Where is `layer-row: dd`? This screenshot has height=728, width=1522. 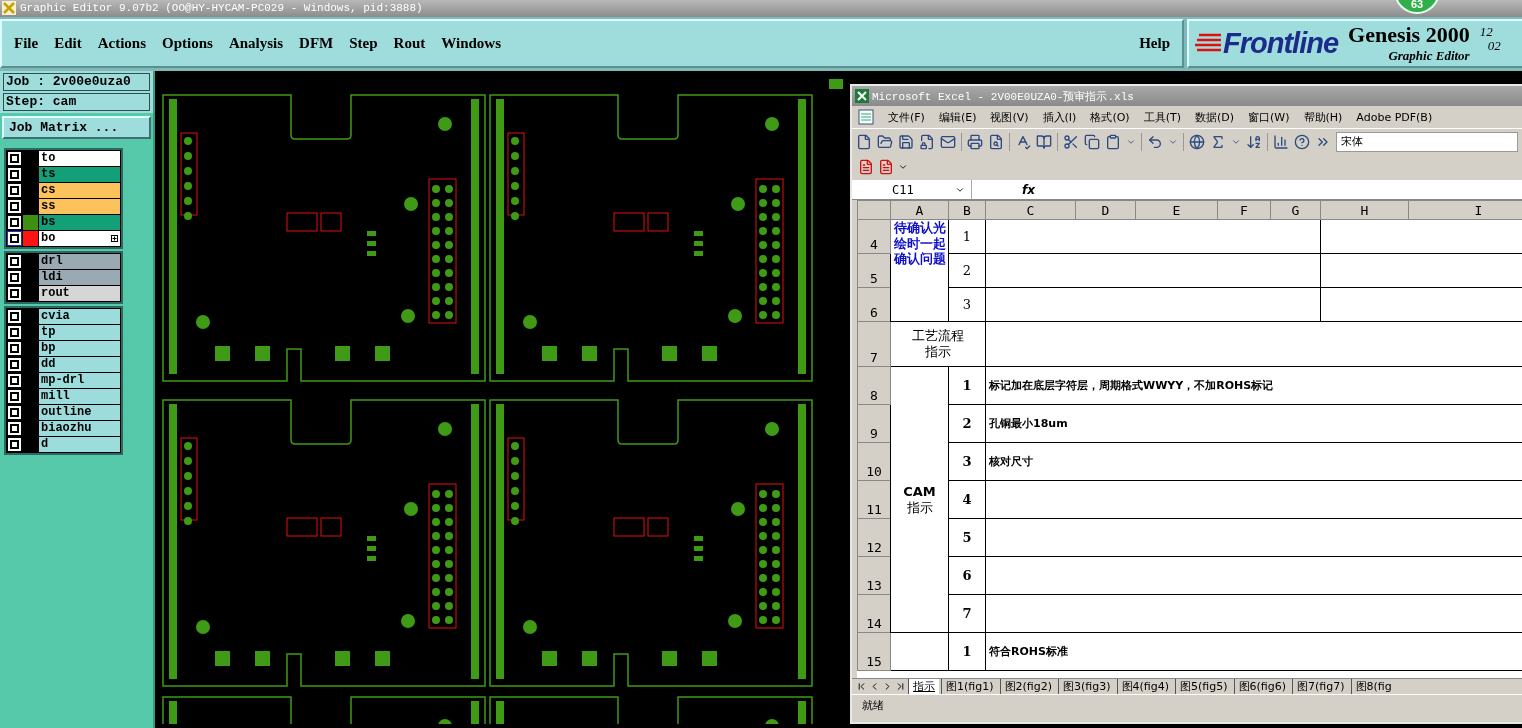
layer-row: dd is located at coordinates (63, 364).